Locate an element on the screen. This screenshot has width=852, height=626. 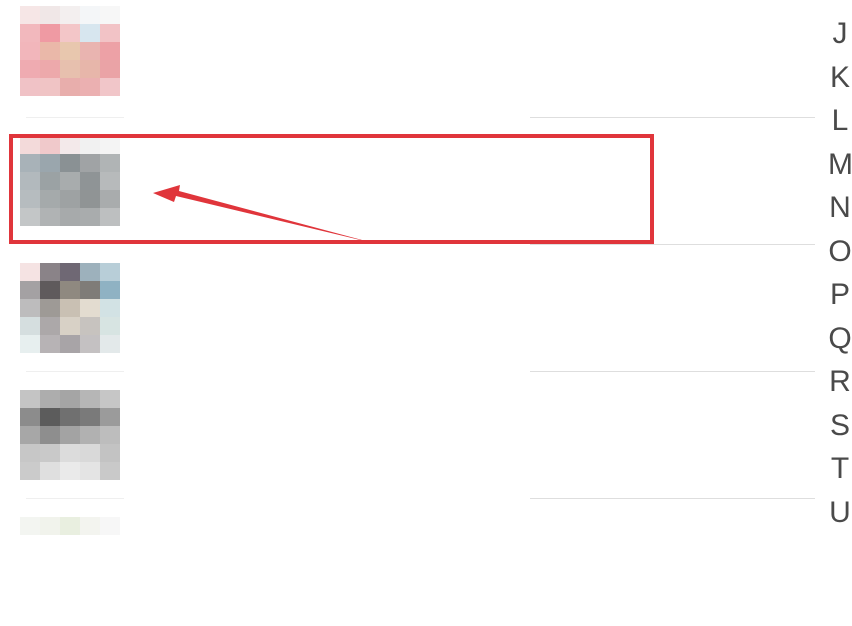
index-letter-r: R is located at coordinates (840, 381).